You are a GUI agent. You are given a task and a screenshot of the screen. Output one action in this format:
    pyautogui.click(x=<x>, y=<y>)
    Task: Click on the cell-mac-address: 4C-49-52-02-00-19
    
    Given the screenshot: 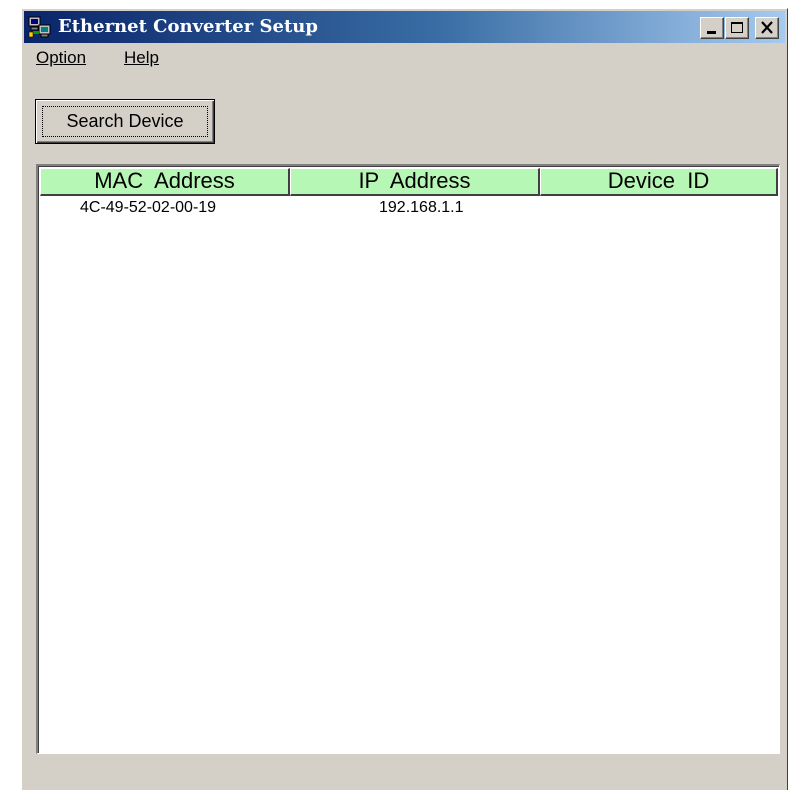 What is the action you would take?
    pyautogui.click(x=148, y=207)
    